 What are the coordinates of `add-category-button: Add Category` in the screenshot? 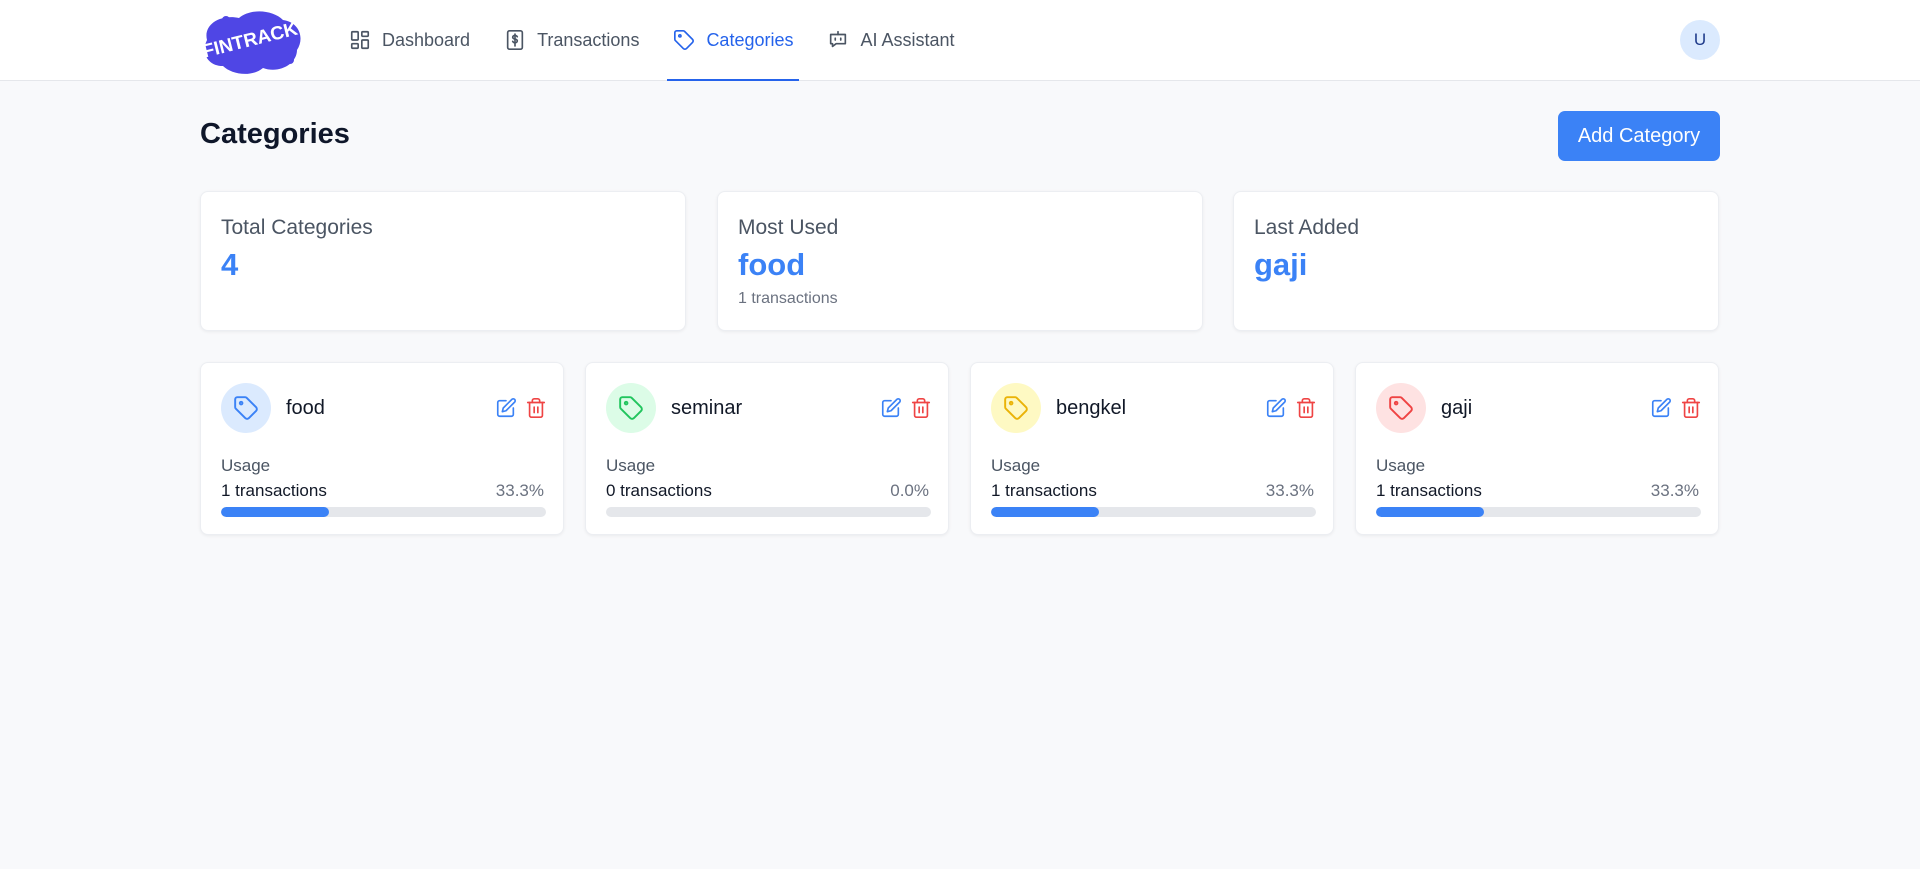 It's located at (1639, 136).